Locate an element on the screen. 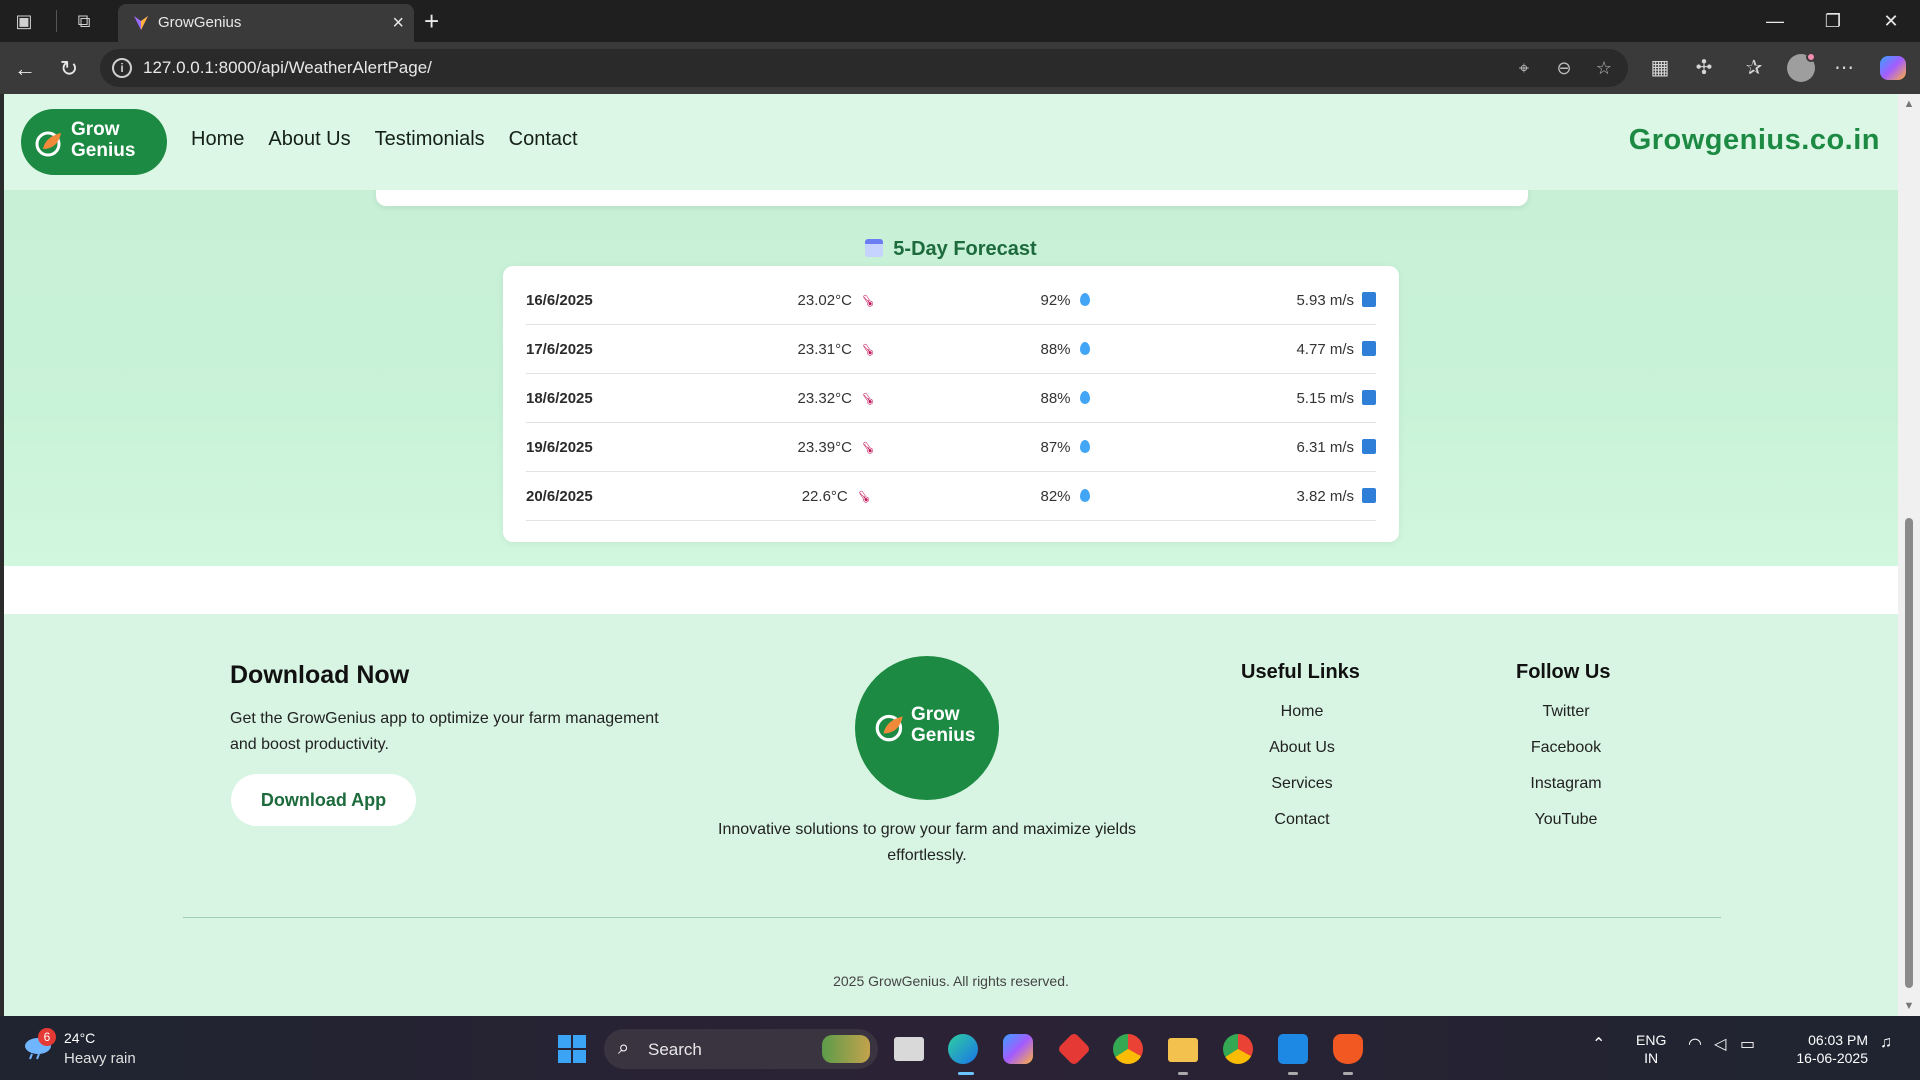  battery-icon: ▭ is located at coordinates (1747, 1044).